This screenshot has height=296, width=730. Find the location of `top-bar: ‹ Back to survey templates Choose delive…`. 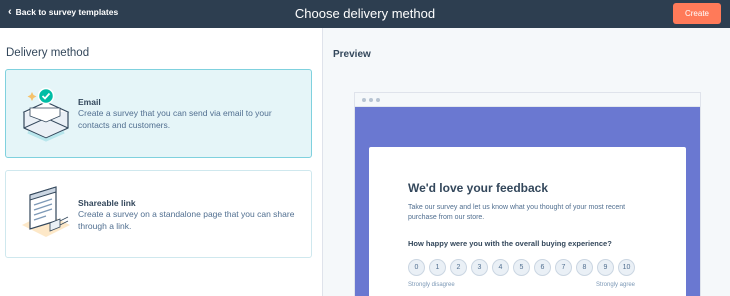

top-bar: ‹ Back to survey templates Choose delive… is located at coordinates (365, 14).